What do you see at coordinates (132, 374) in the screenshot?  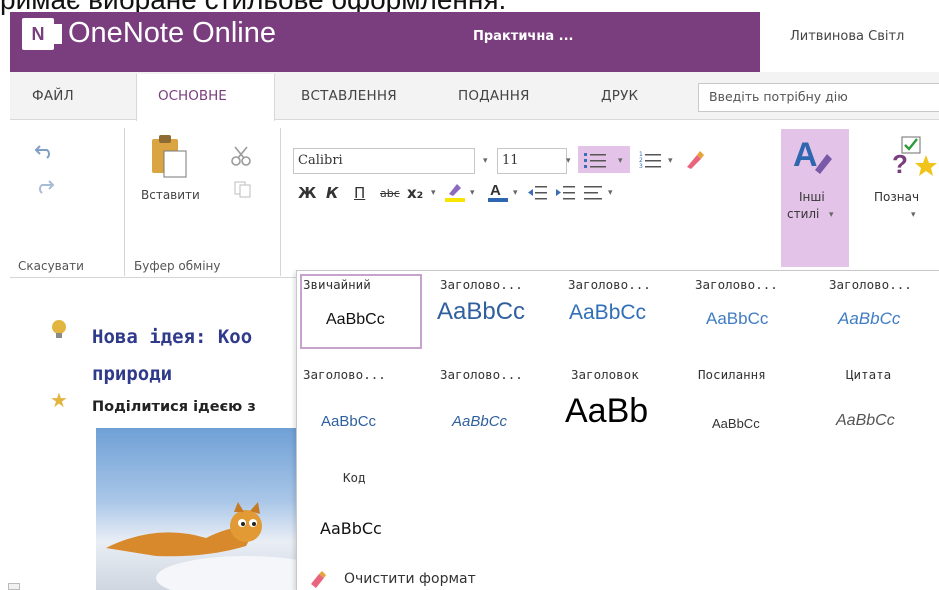 I see `page-title-line2: природи` at bounding box center [132, 374].